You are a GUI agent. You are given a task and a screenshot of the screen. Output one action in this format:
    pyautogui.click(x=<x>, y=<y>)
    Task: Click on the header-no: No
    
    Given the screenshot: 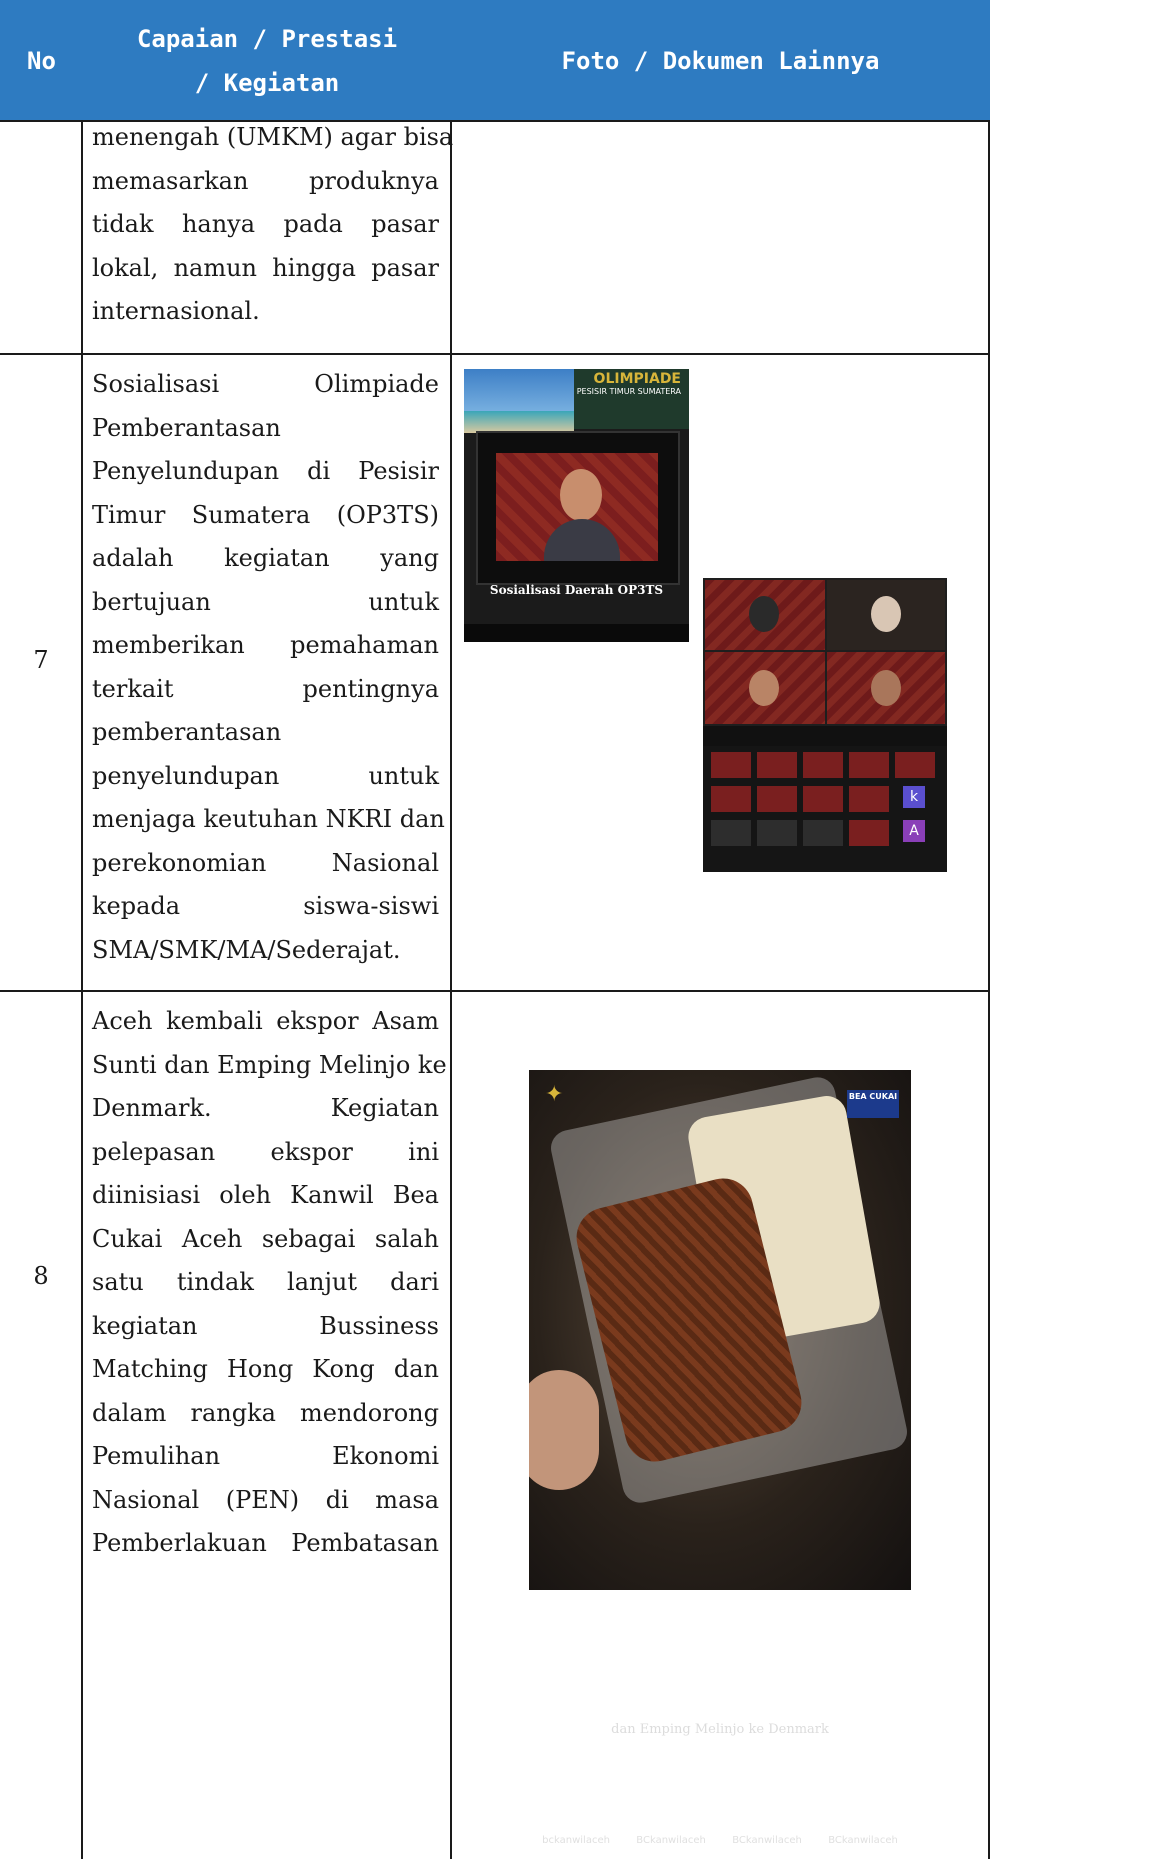 What is the action you would take?
    pyautogui.click(x=41, y=61)
    